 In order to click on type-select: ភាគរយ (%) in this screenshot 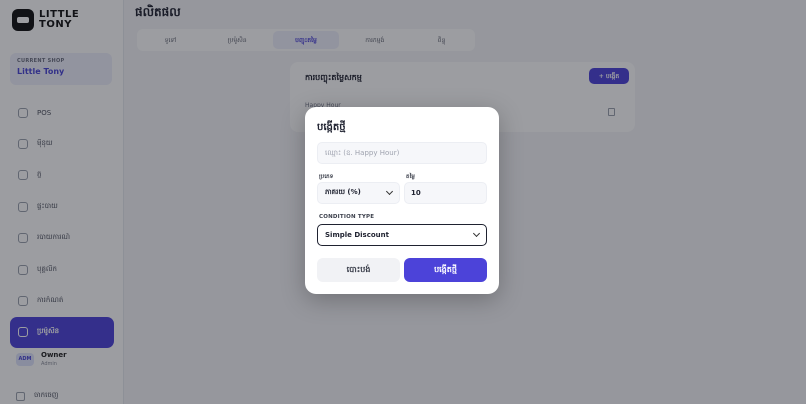, I will do `click(358, 193)`.